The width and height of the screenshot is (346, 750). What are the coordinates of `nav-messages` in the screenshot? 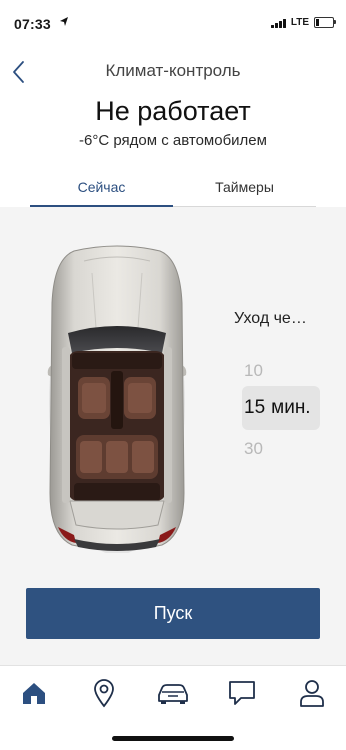 It's located at (242, 693).